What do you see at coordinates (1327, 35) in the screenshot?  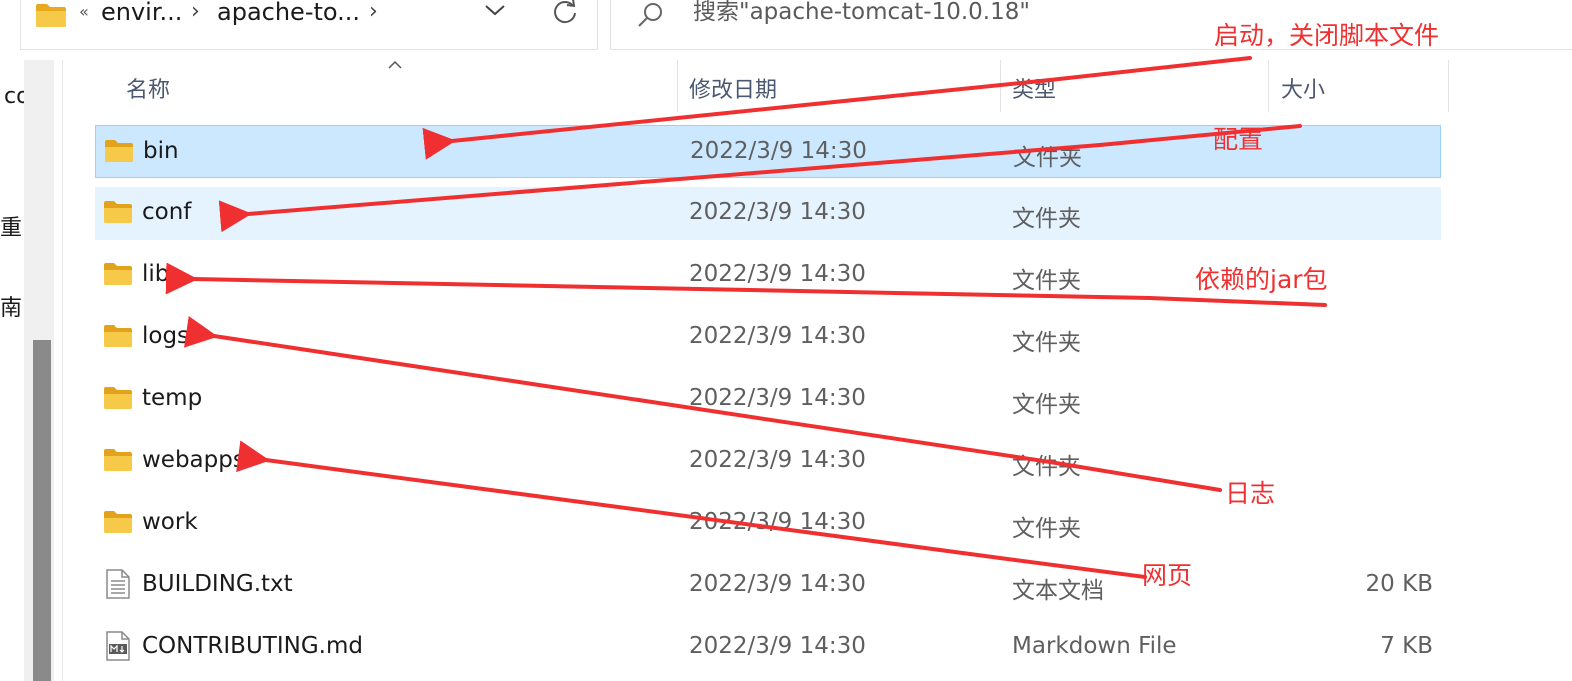 I see `annotation-bin: 启动，关闭脚本文件` at bounding box center [1327, 35].